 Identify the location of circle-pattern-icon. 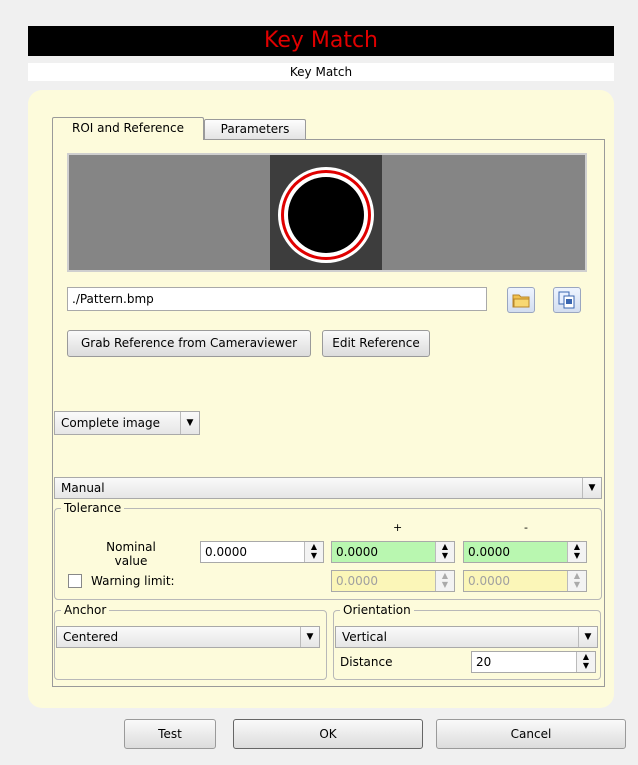
(326, 215).